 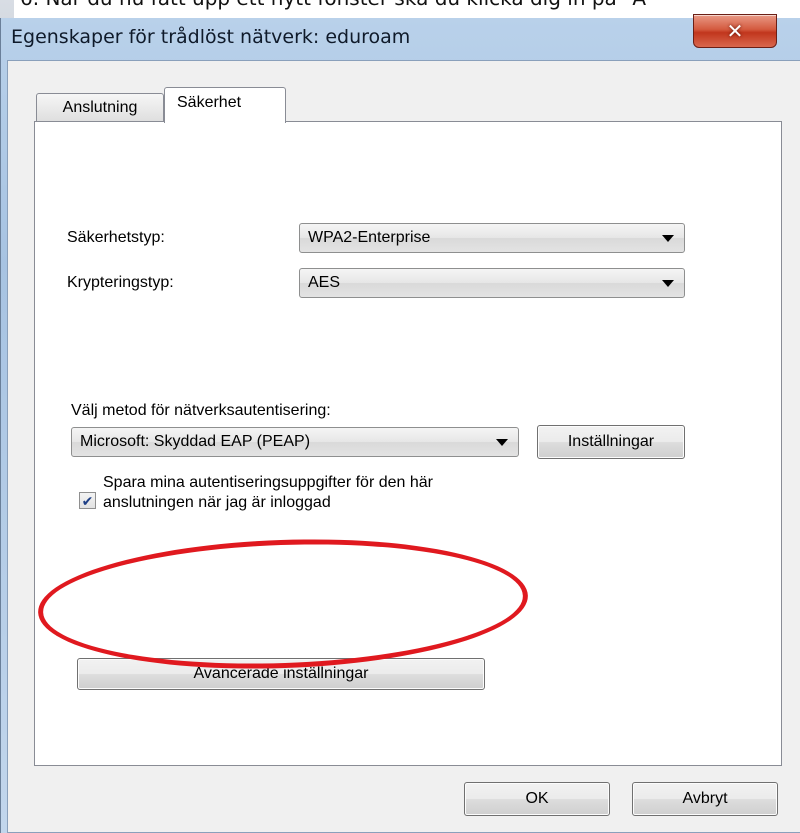 What do you see at coordinates (120, 282) in the screenshot?
I see `encryption-type-label: Krypteringstyp:` at bounding box center [120, 282].